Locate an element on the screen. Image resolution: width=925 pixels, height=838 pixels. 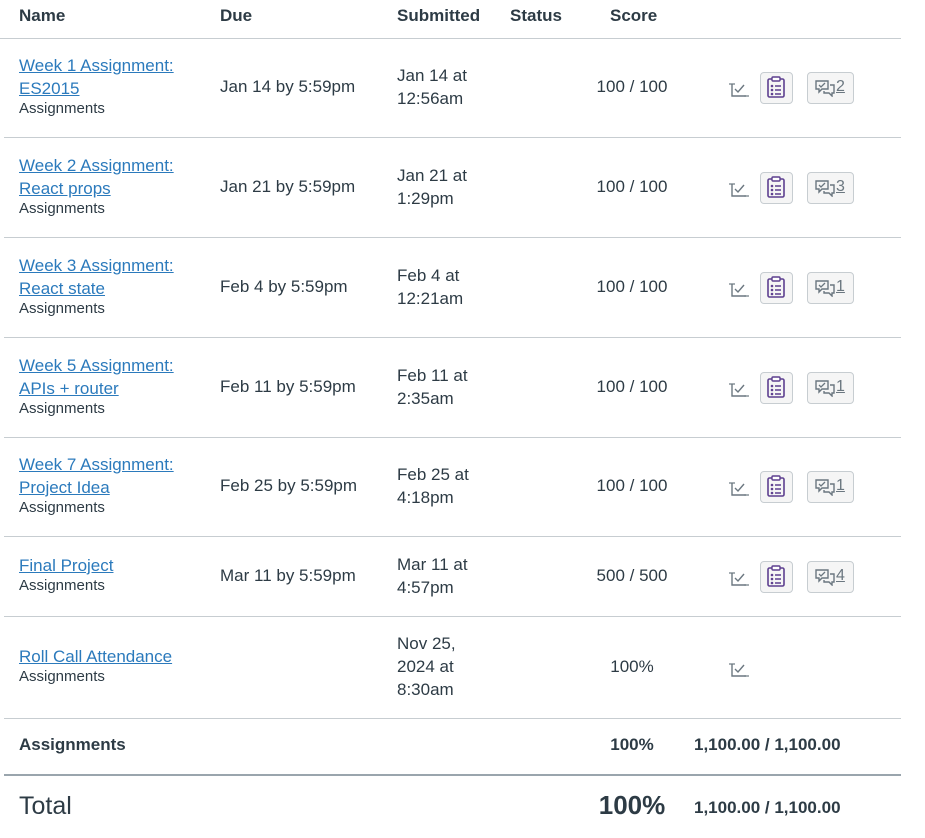
comments-count: 4 is located at coordinates (840, 575).